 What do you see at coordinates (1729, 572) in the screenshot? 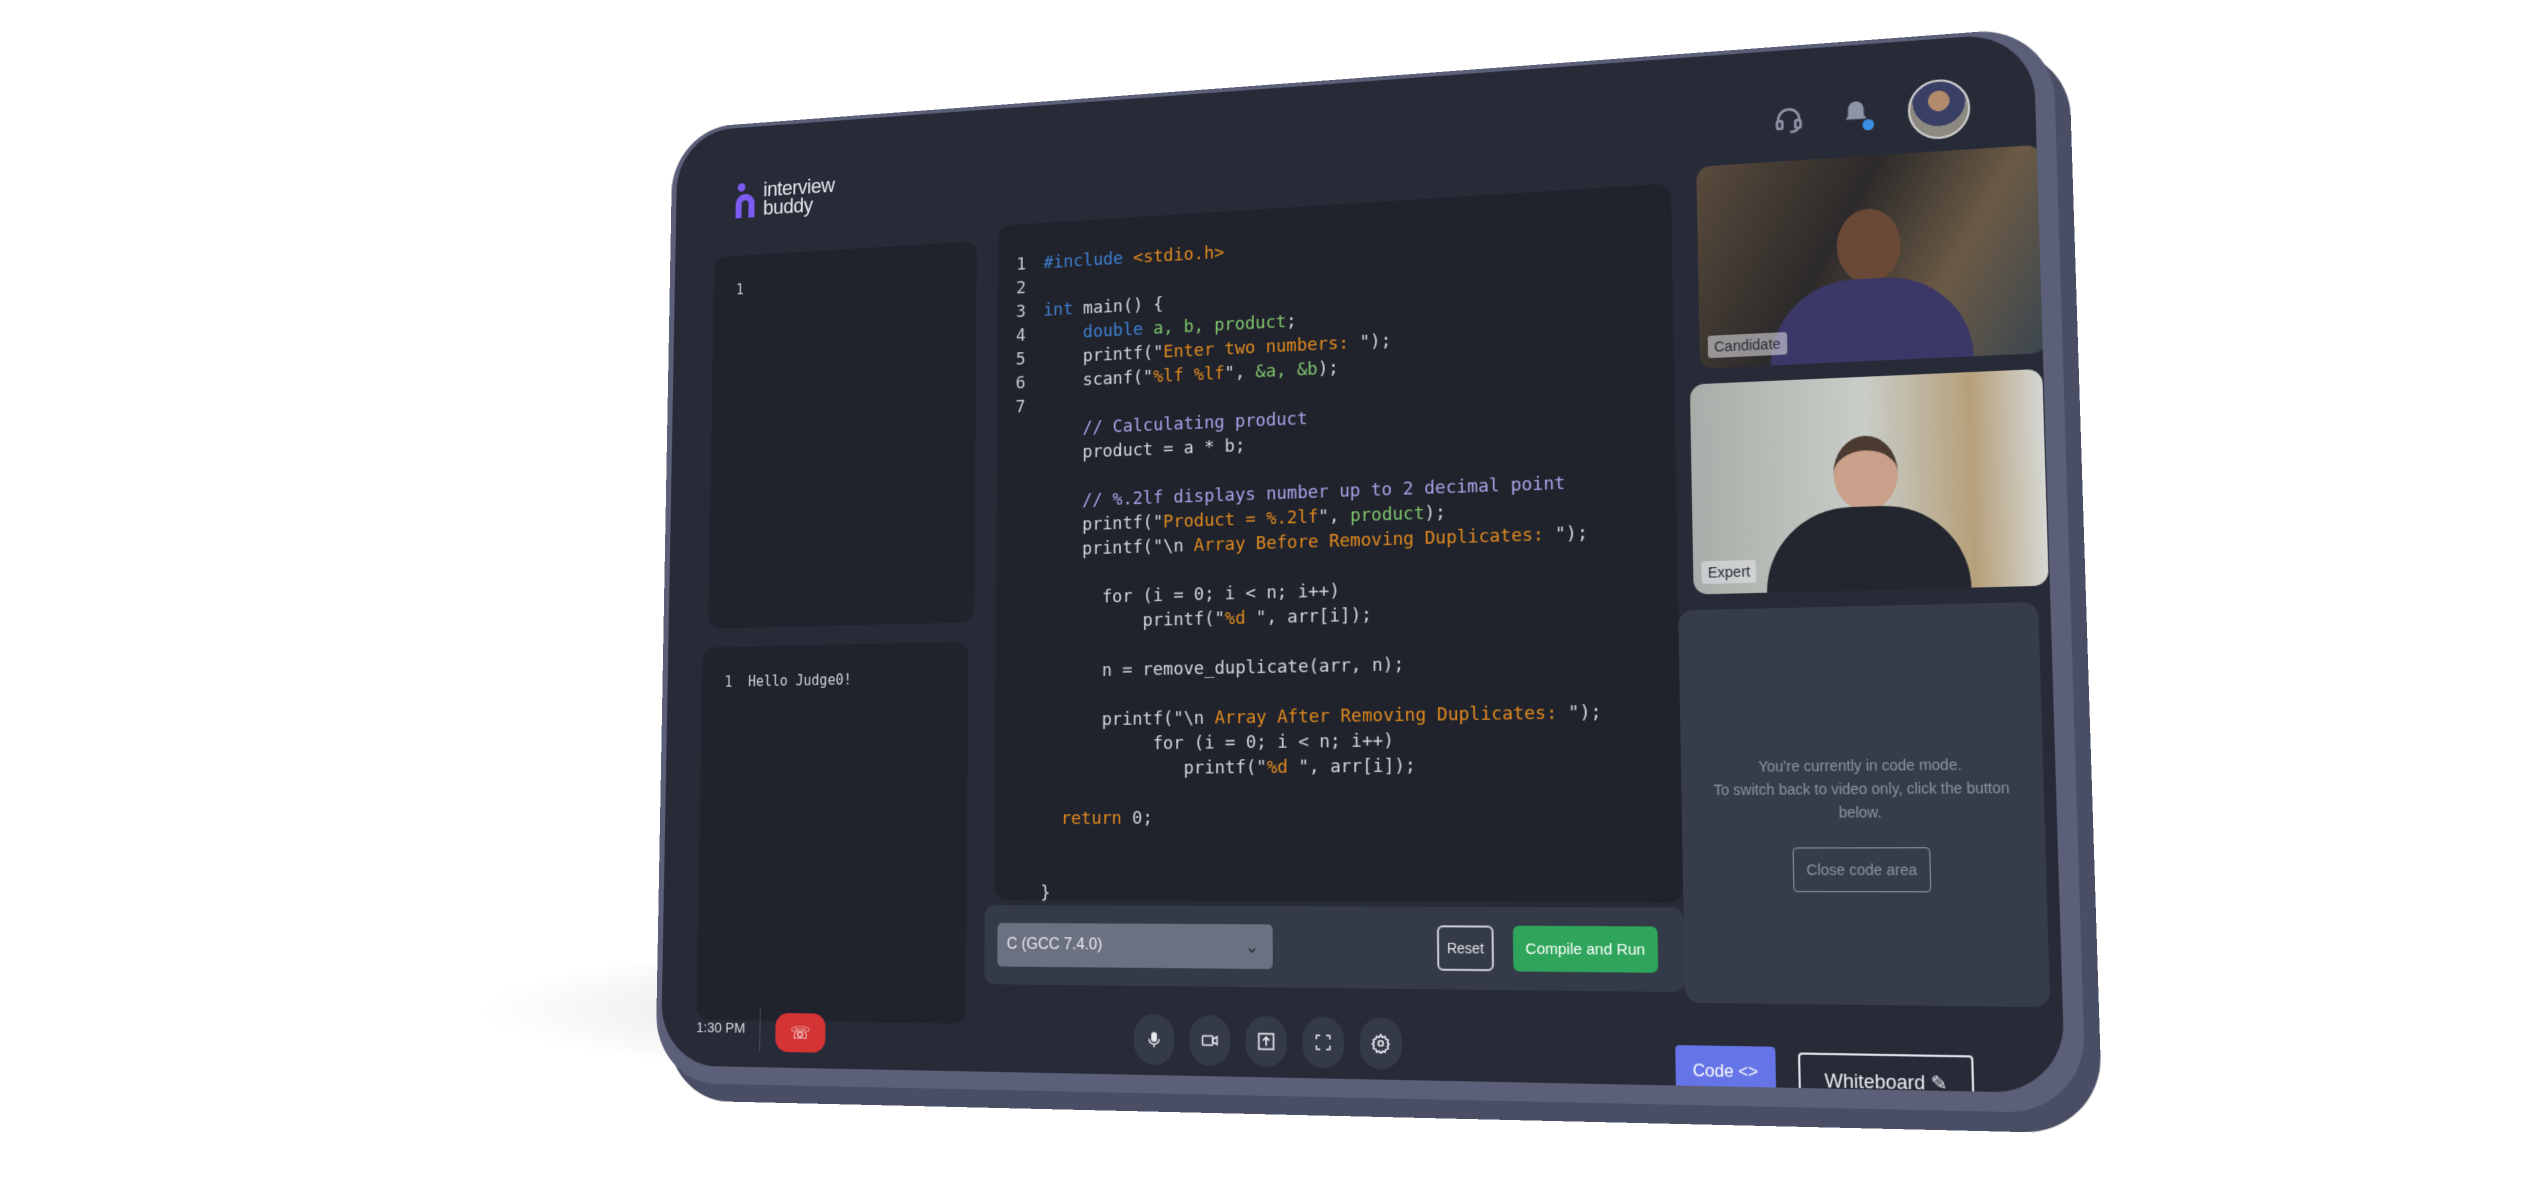
I see `expert-label: Expert` at bounding box center [1729, 572].